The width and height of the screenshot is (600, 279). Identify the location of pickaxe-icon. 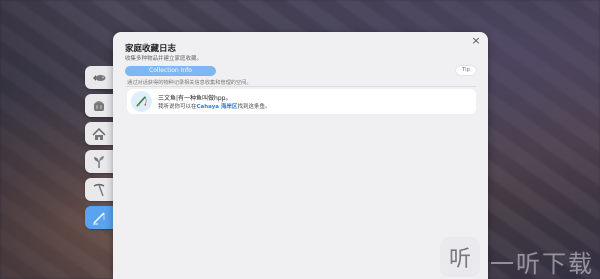
(99, 189).